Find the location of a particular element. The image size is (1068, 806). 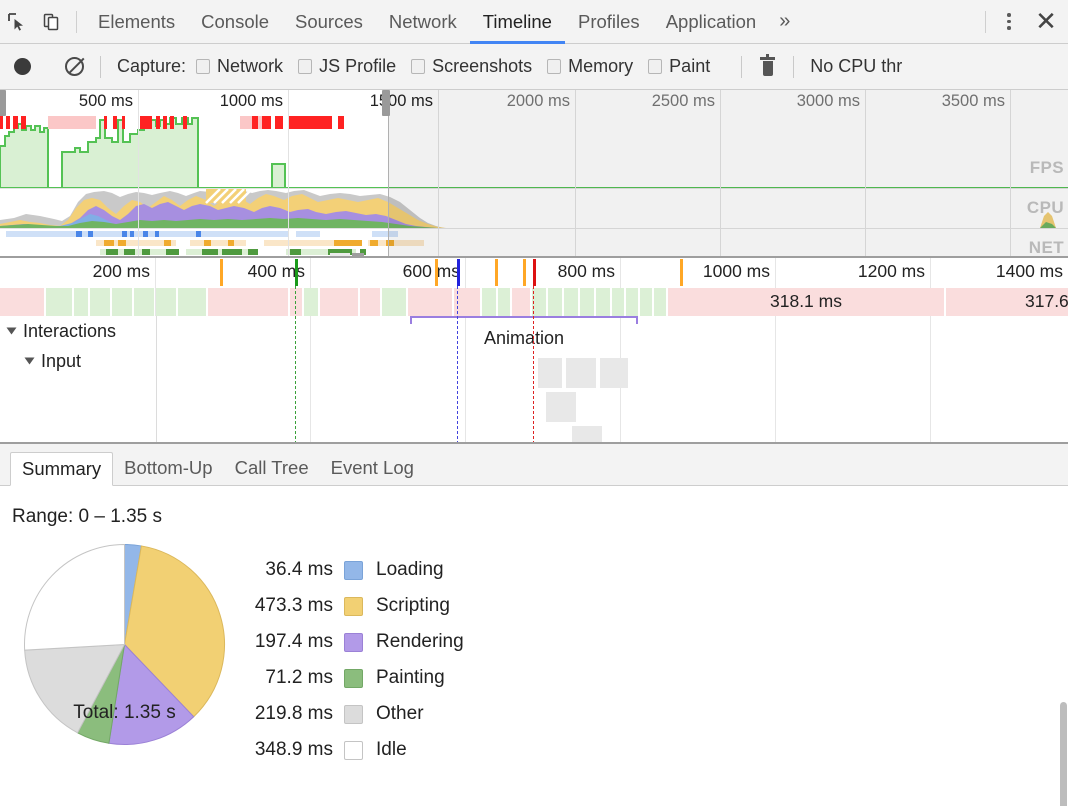

legend-label: Loading is located at coordinates (410, 569).